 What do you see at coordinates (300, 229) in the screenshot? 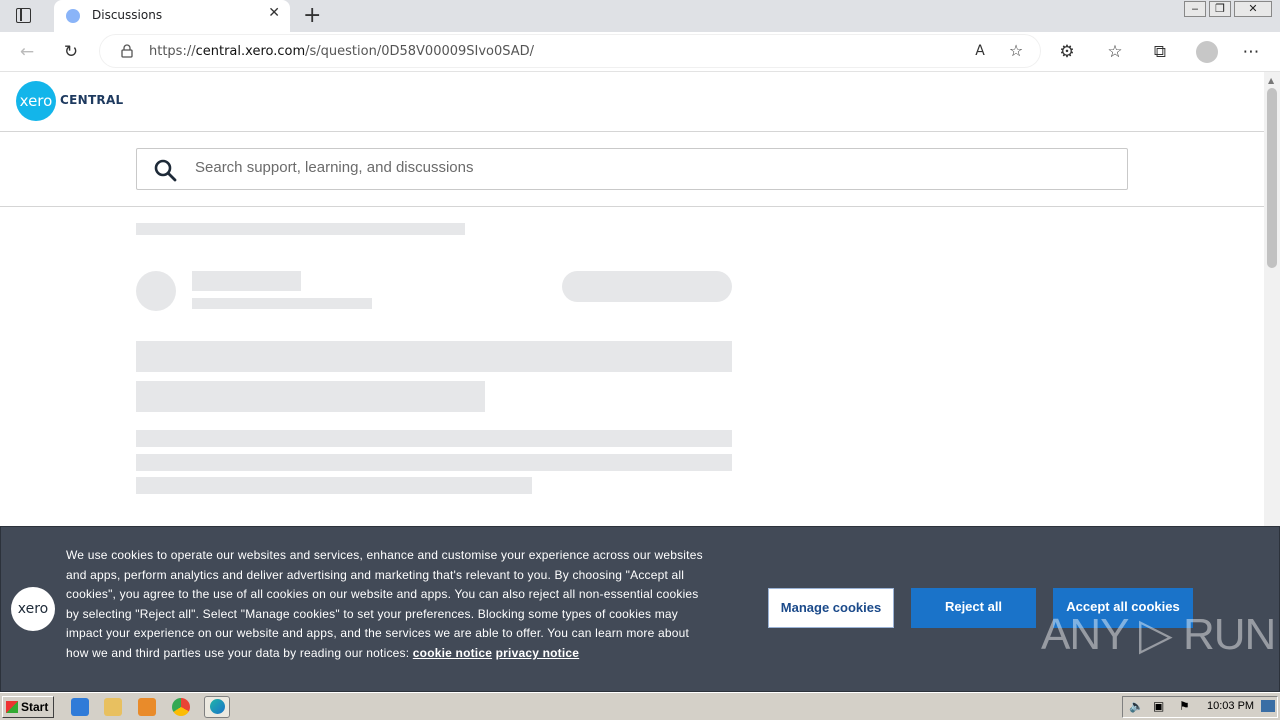
I see `skeleton-breadcrumb` at bounding box center [300, 229].